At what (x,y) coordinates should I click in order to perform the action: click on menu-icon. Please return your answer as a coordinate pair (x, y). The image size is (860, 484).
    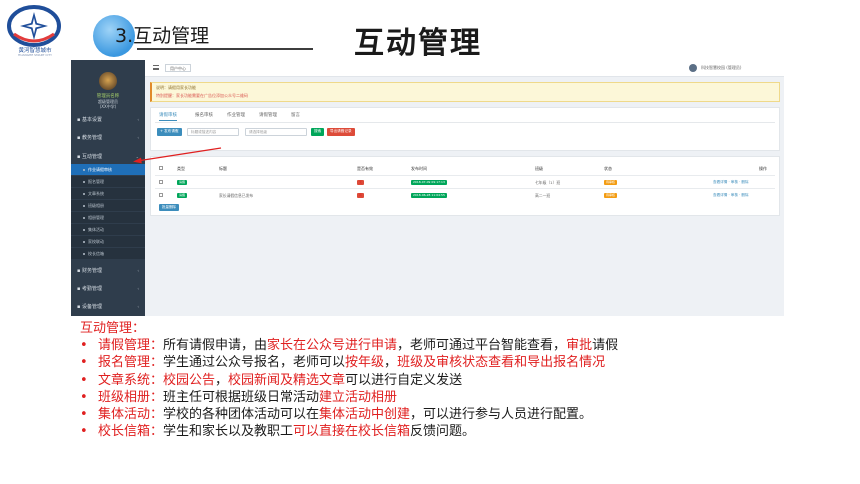
    Looking at the image, I should click on (156, 67).